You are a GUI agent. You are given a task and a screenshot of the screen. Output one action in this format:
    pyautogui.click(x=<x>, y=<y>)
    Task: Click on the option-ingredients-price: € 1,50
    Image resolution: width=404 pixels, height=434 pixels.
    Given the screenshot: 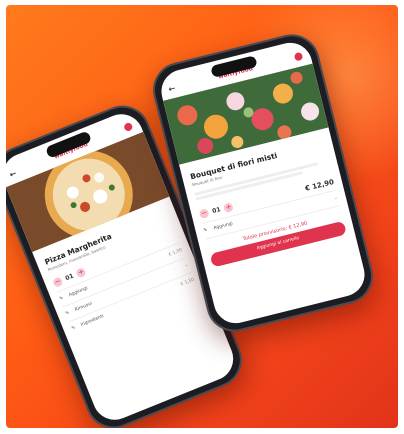 What is the action you would take?
    pyautogui.click(x=188, y=282)
    